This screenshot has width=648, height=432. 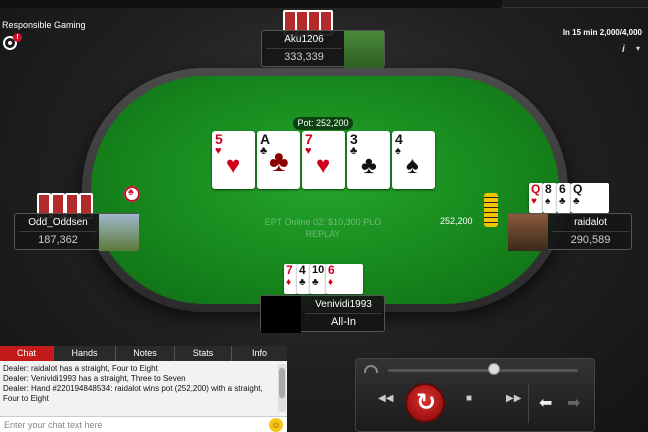 What do you see at coordinates (323, 160) in the screenshot?
I see `board-card-3: 7 ♥ ♥` at bounding box center [323, 160].